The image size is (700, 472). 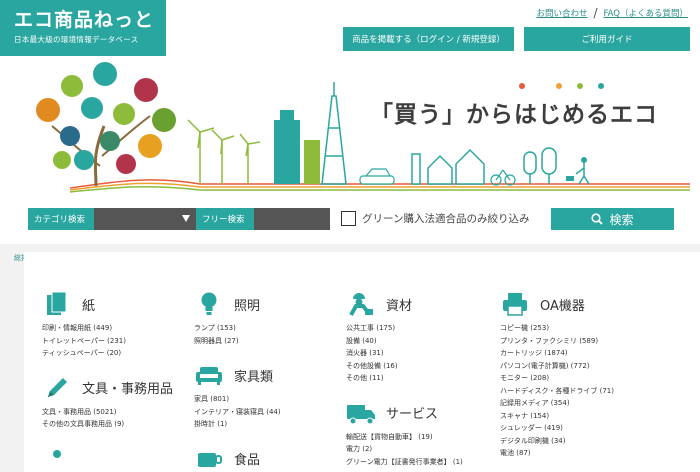 I want to click on category-link: 掛時計 (1), so click(x=269, y=424).